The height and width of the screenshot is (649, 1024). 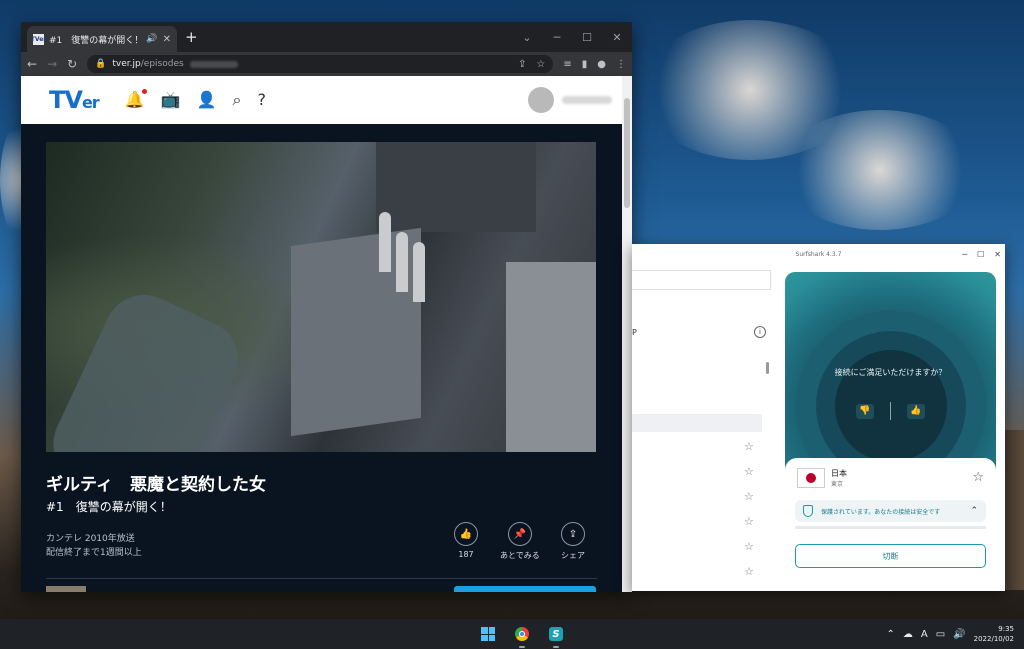 I want to click on scrollbar-thumb, so click(x=627, y=153).